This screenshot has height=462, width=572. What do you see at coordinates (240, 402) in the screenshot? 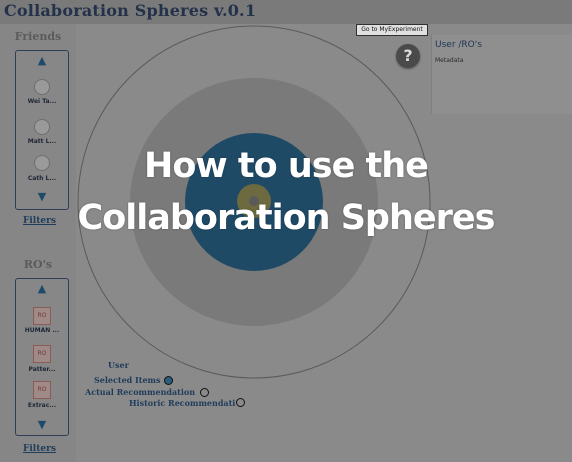
I see `legend-historic-dot-icon` at bounding box center [240, 402].